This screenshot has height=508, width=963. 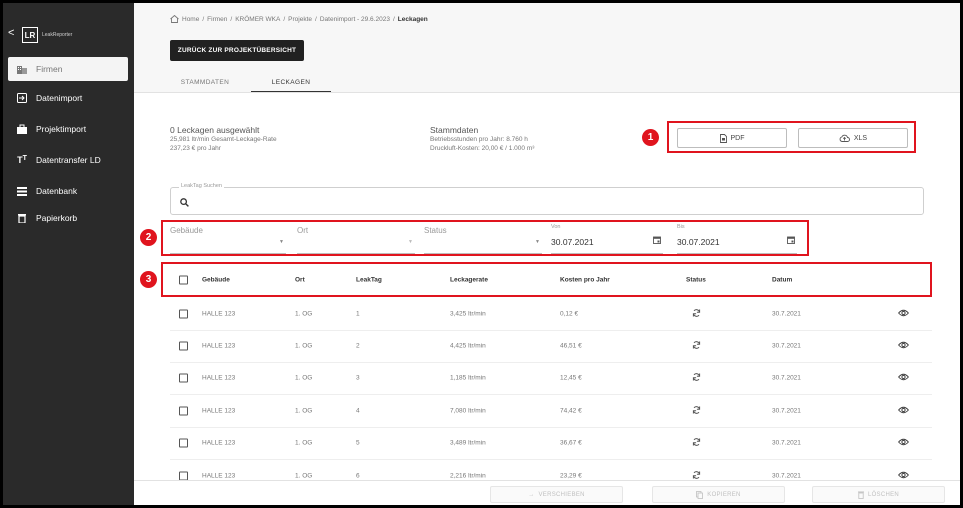 What do you see at coordinates (304, 346) in the screenshot?
I see `cell-ort: 1. OG` at bounding box center [304, 346].